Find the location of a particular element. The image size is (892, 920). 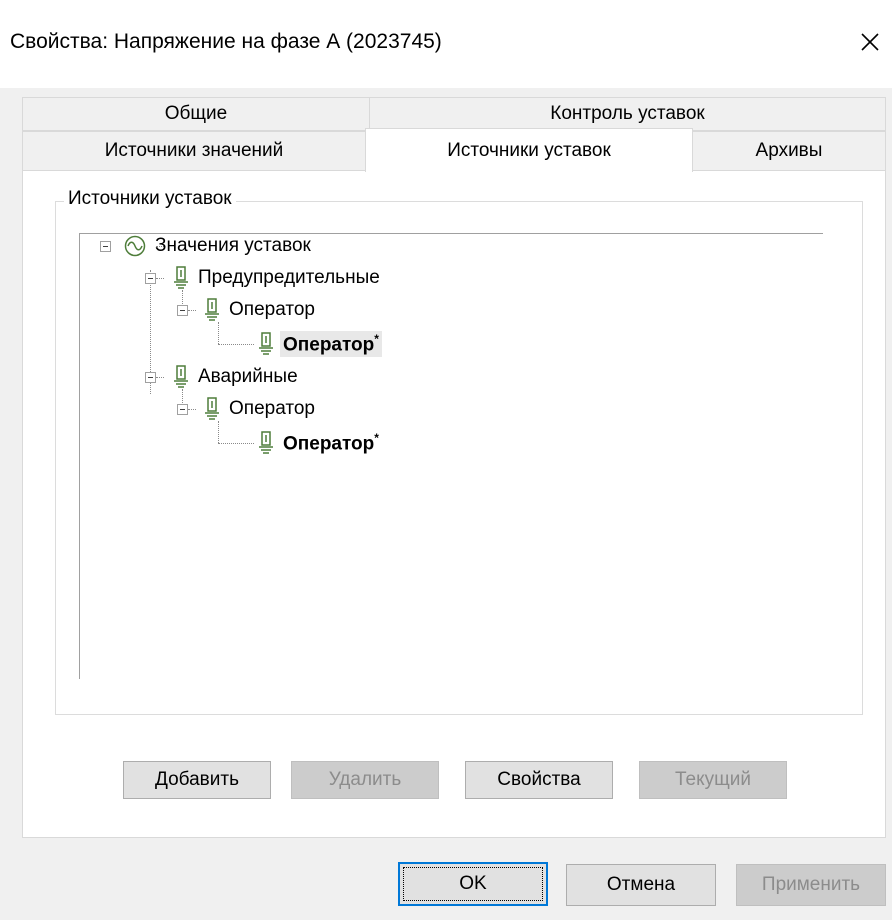

collapse-toggle-alarm-operator is located at coordinates (182, 409).